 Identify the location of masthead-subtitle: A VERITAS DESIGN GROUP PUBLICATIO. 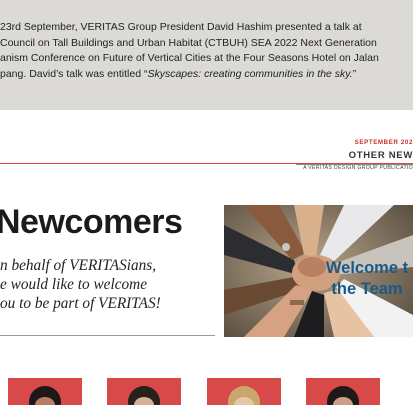
(358, 168).